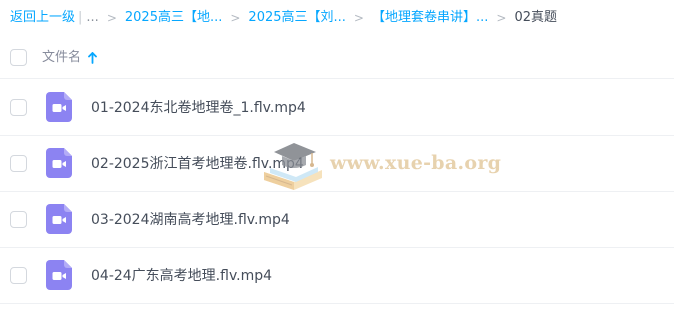 Image resolution: width=674 pixels, height=310 pixels. I want to click on file-name: 03-2024湖南高考地理.flv.mp4, so click(190, 220).